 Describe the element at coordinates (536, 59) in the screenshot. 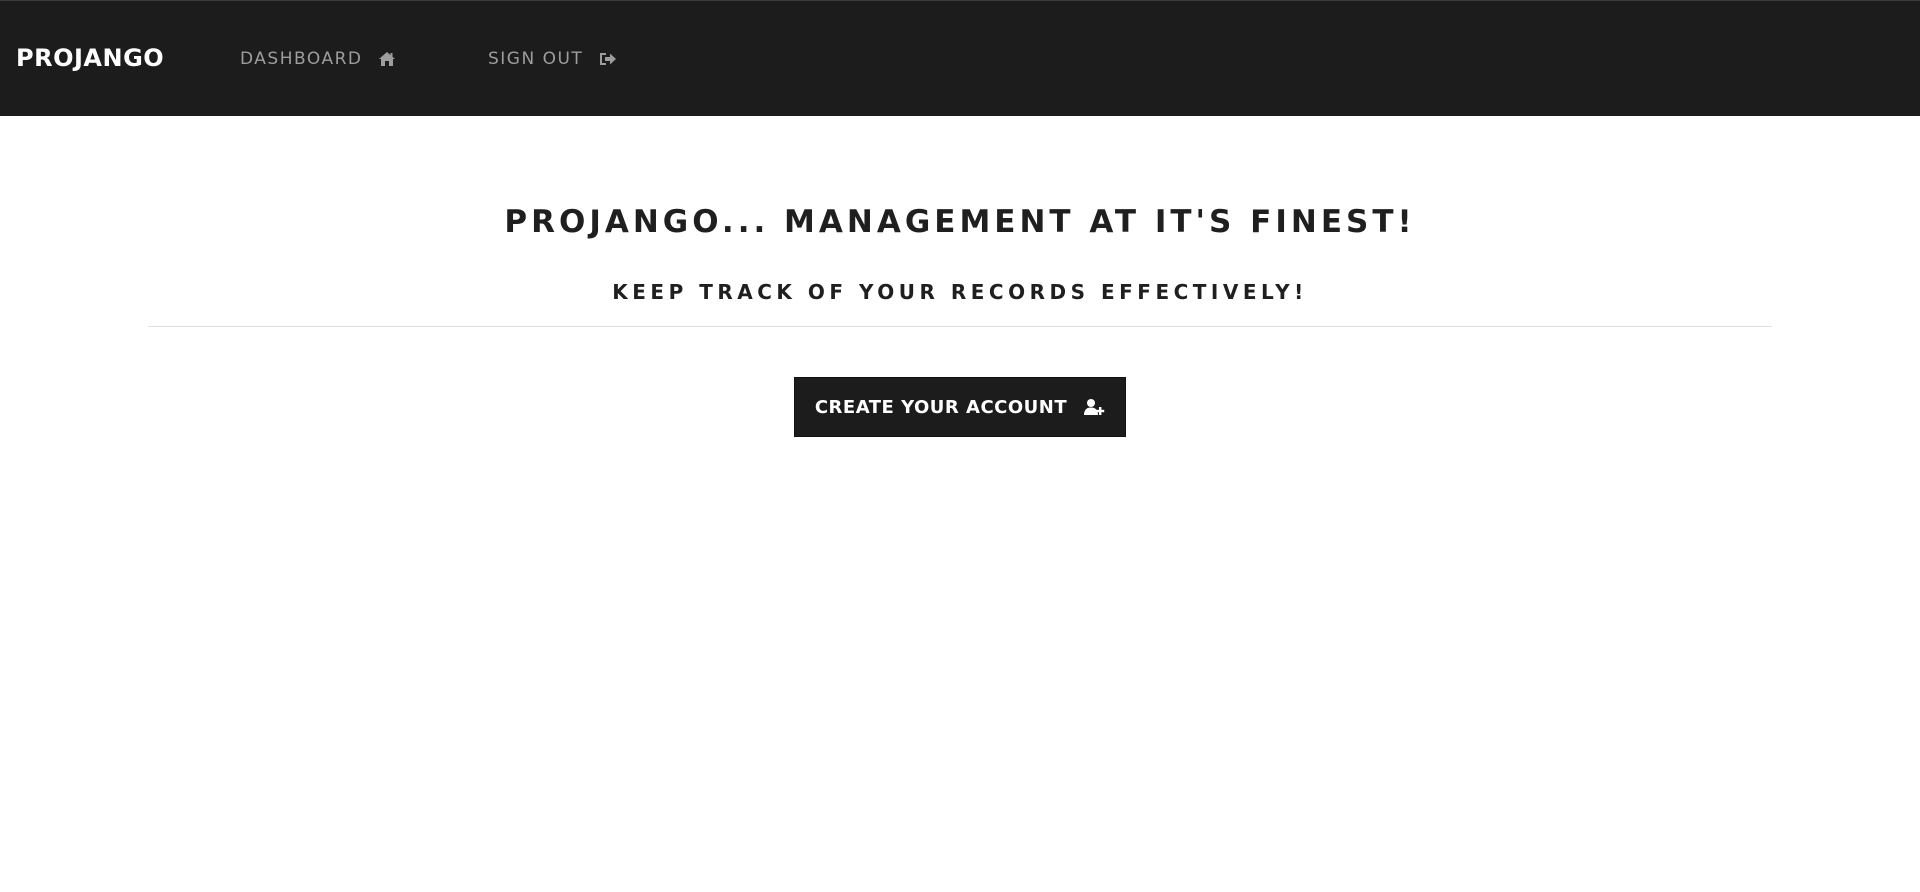

I see `nav-sign-out-label: SIGN OUT` at that location.